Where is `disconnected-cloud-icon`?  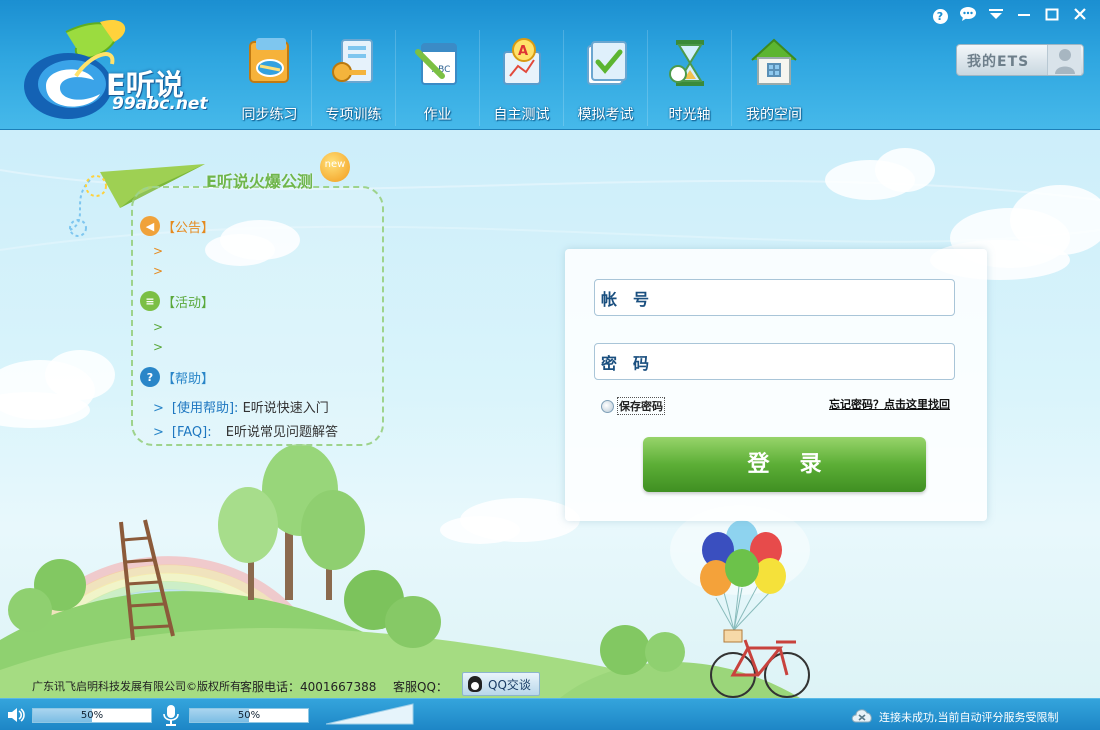 disconnected-cloud-icon is located at coordinates (861, 716).